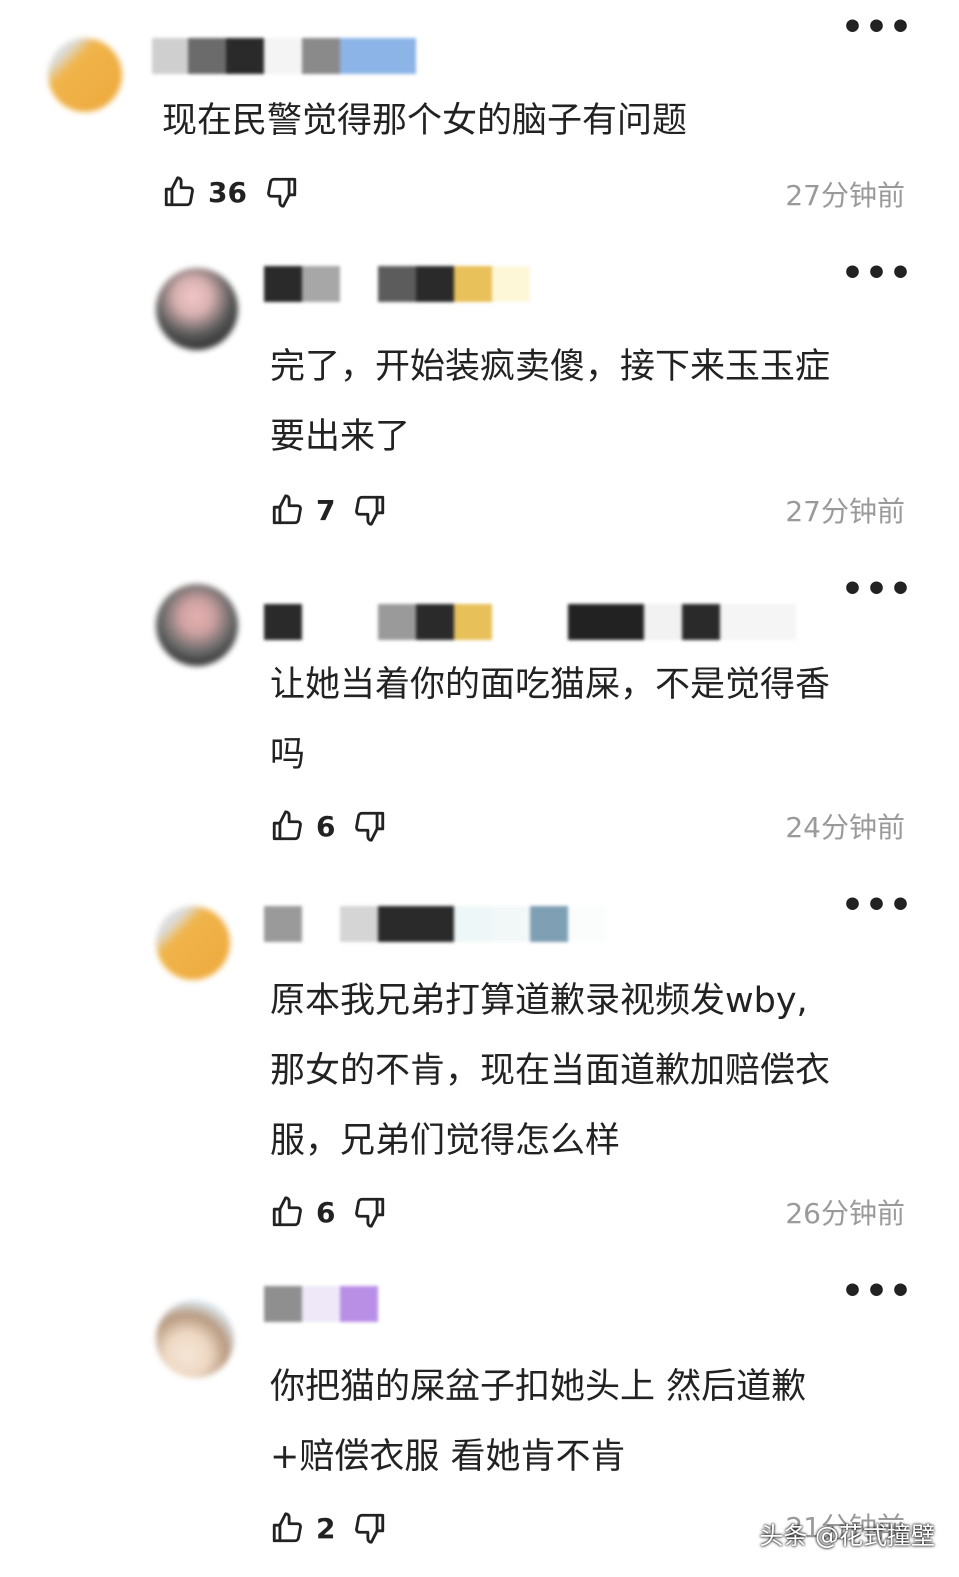  I want to click on comment-text: 完了，开始装疯卖傻，接下来玉玉症 要出来了, so click(550, 402).